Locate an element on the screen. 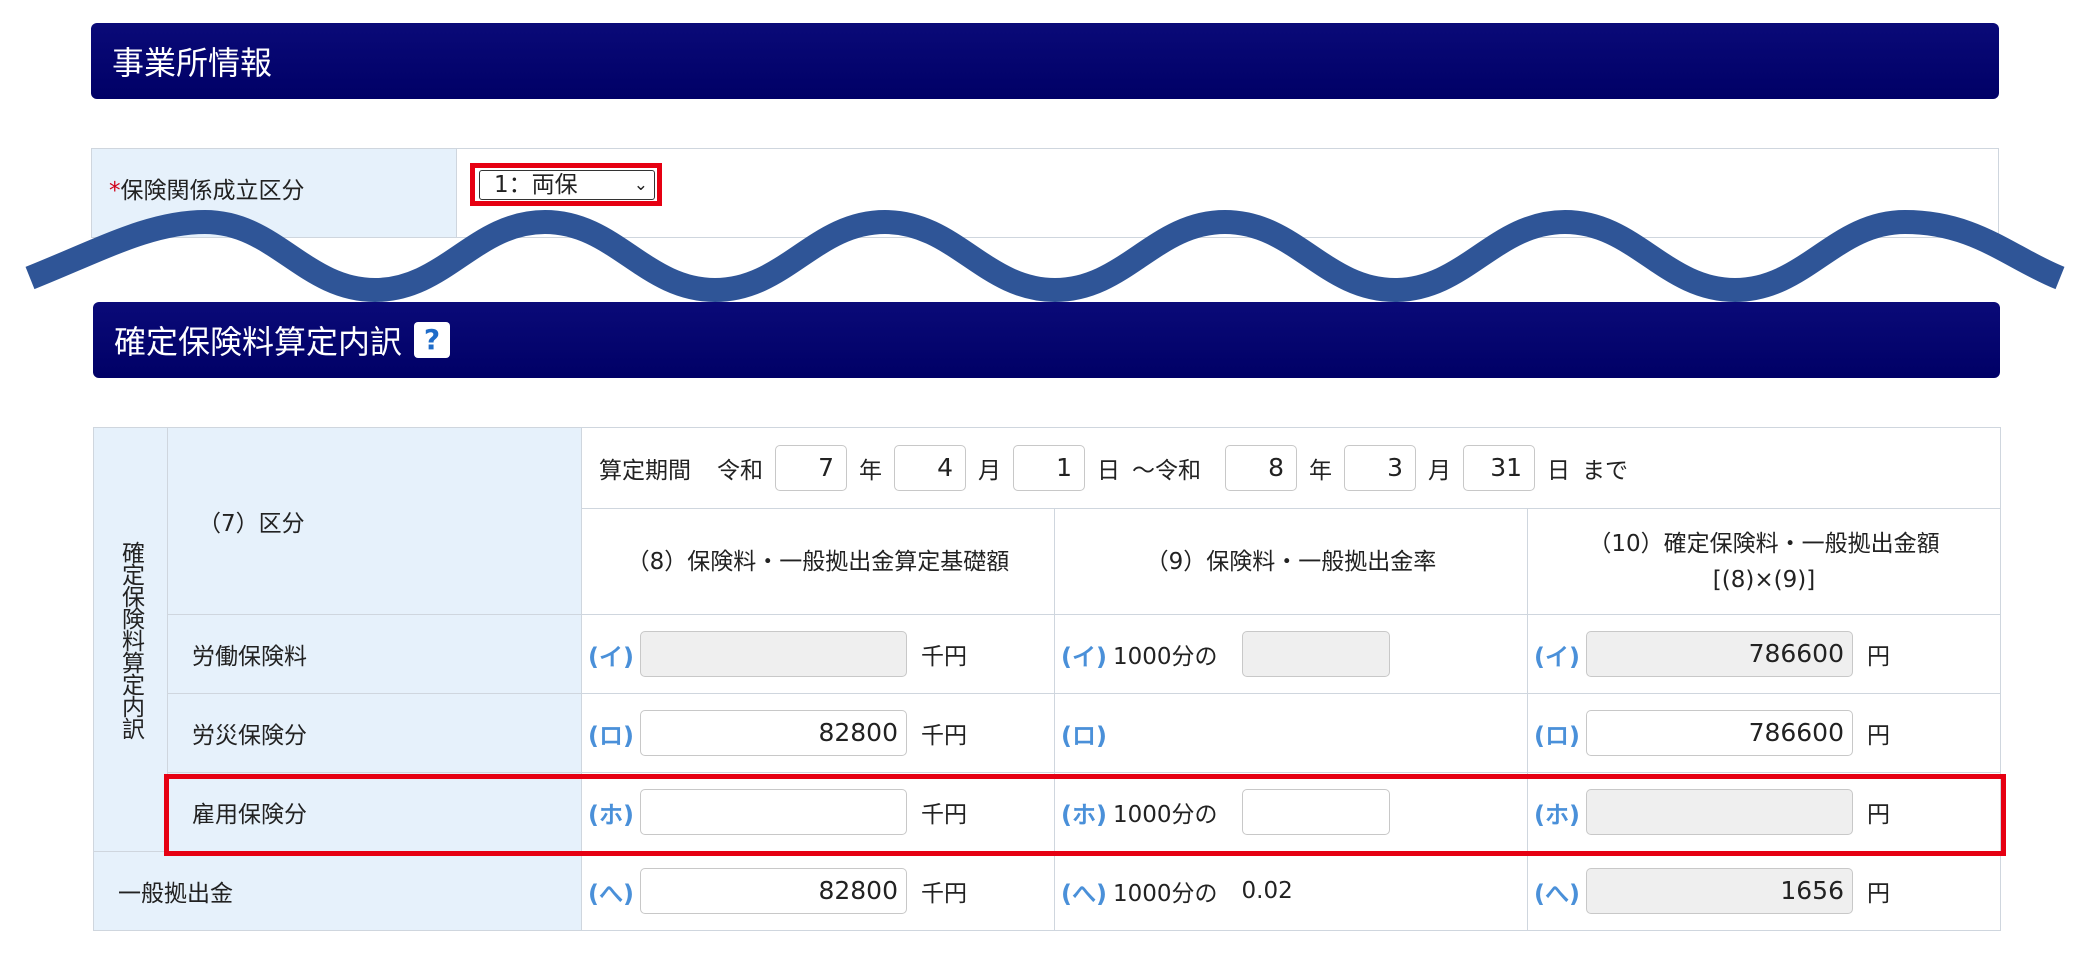  base-cell: (ホ) 千円 is located at coordinates (818, 812).